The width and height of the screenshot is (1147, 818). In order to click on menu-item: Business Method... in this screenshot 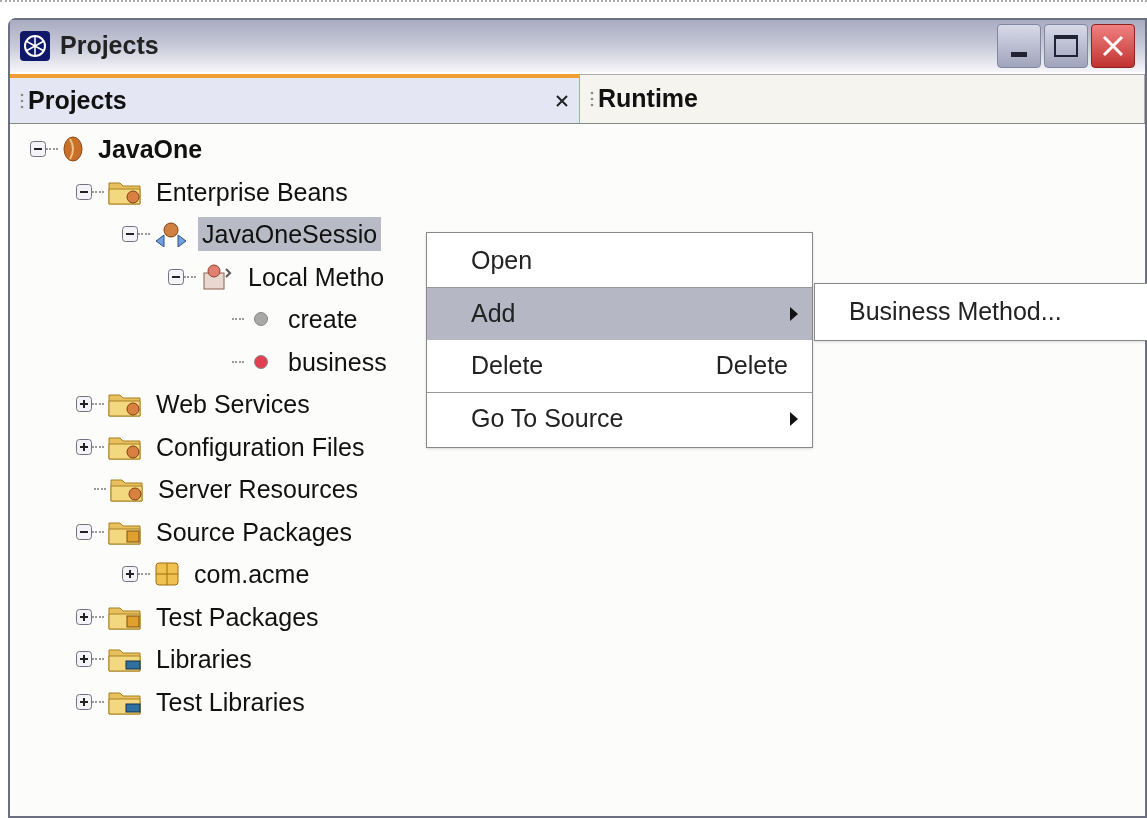, I will do `click(981, 312)`.